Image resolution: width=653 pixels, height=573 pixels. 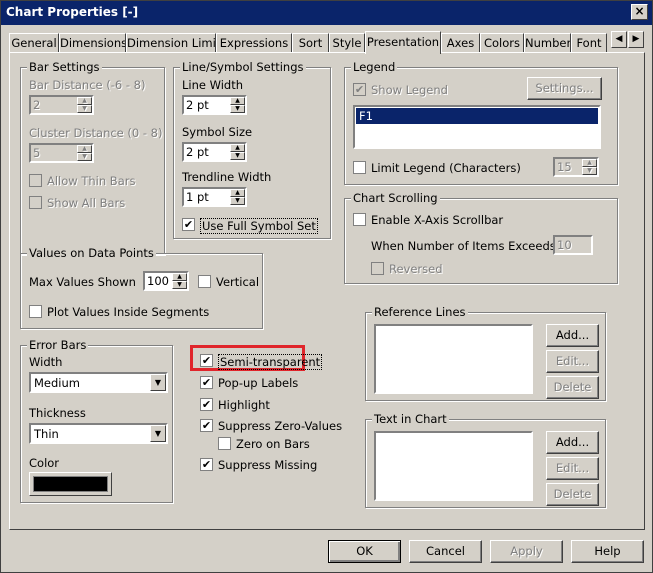 I want to click on line-width-spinner: 2 pt ▲ ▼, so click(x=214, y=105).